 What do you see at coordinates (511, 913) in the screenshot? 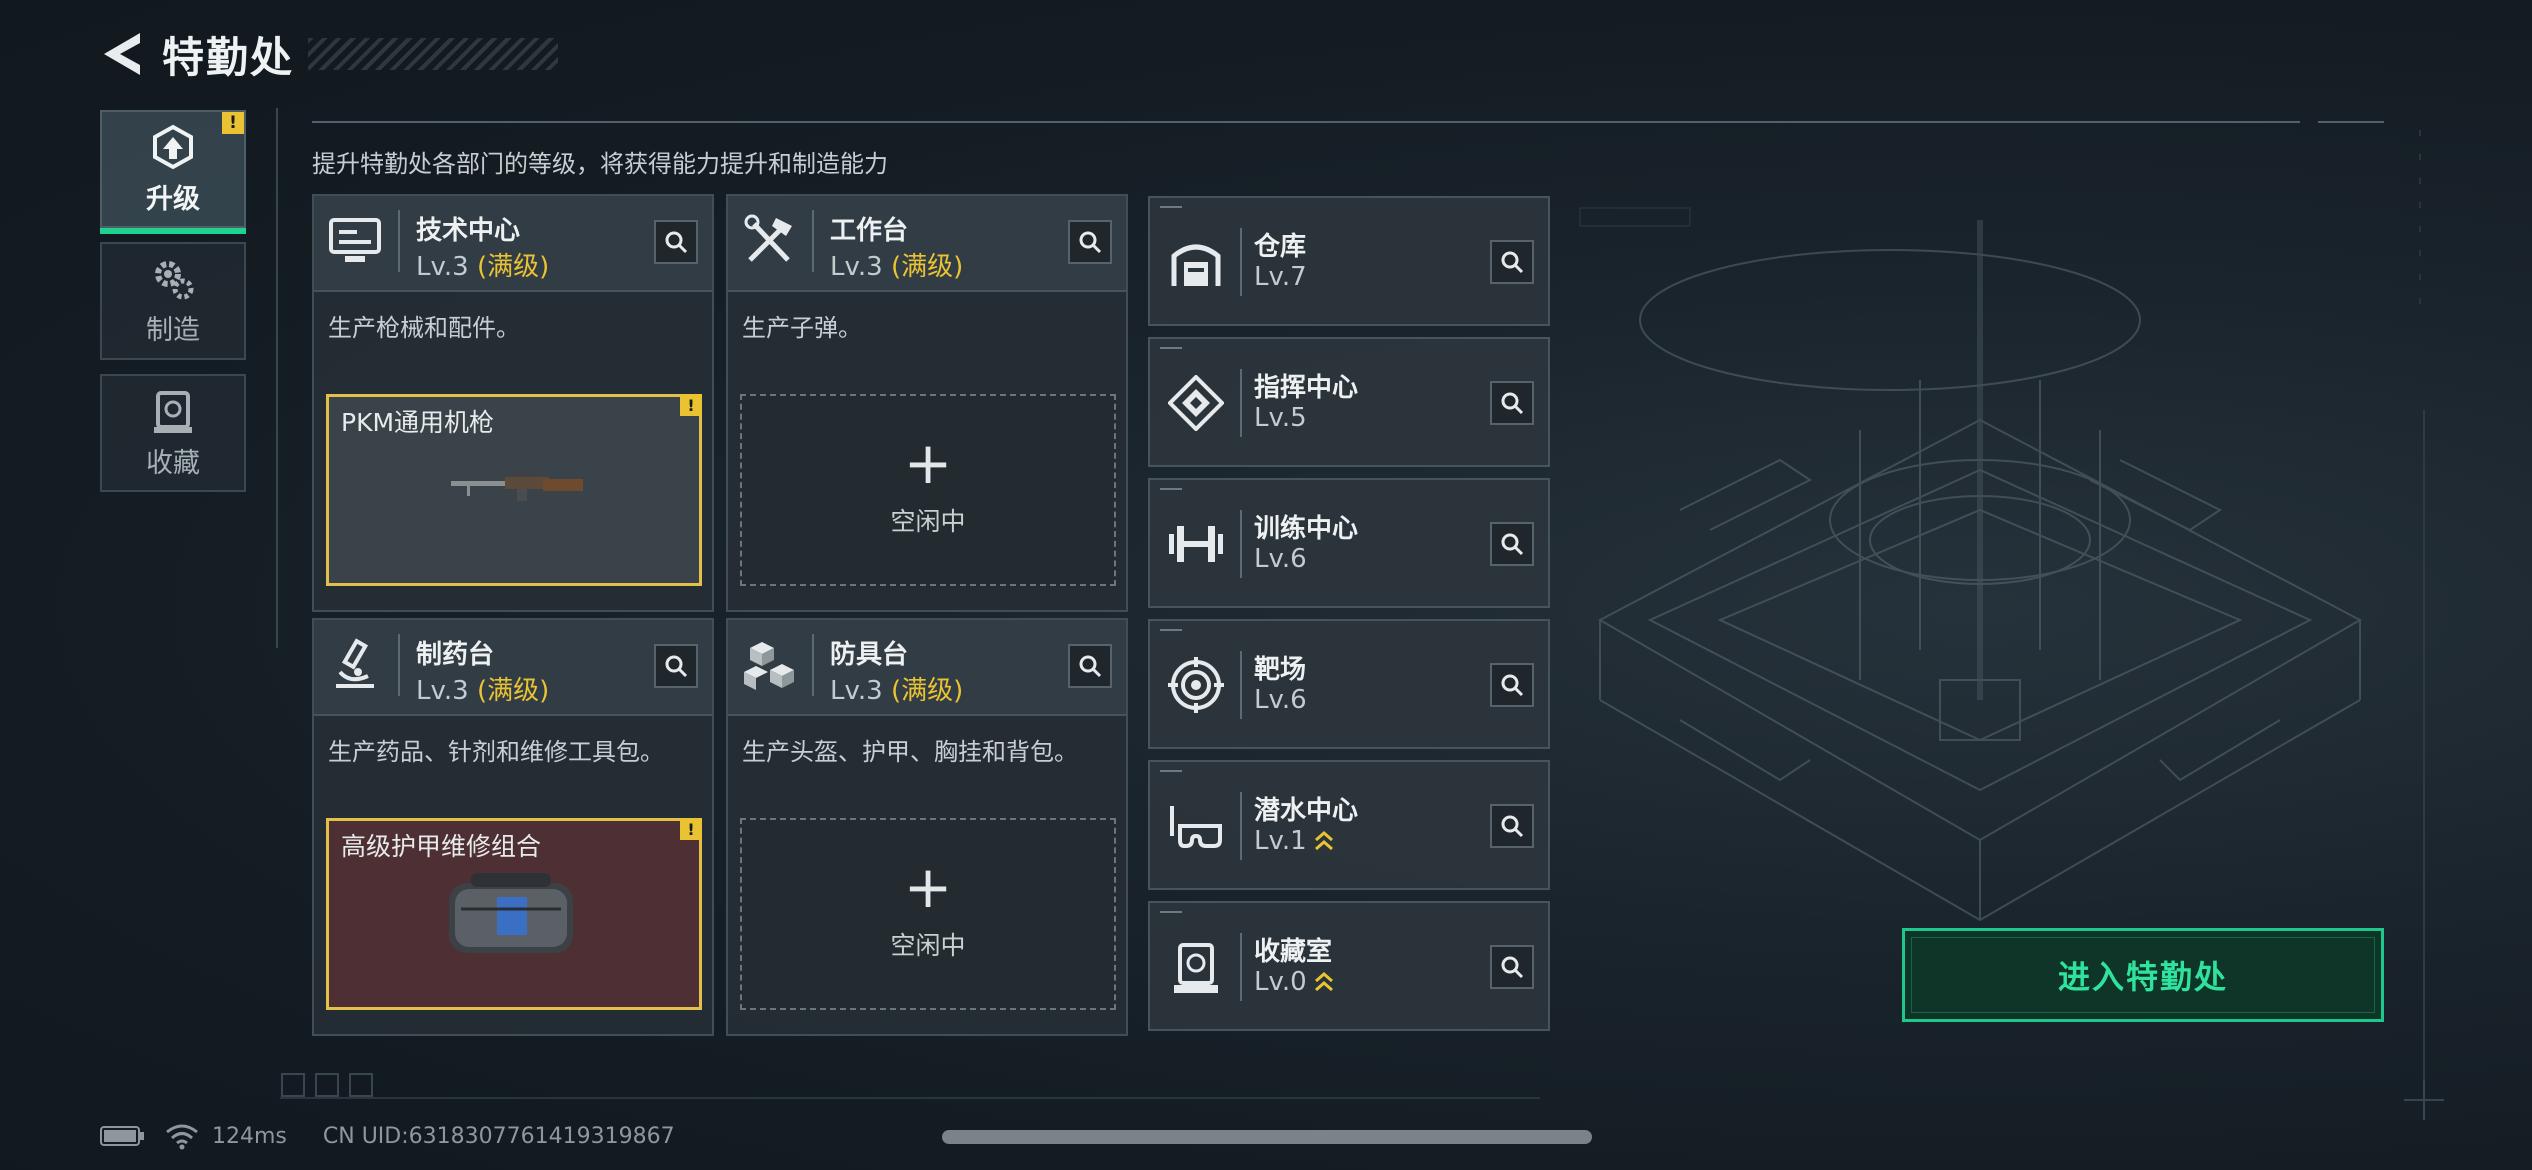
I see `armor-repair-kit-image` at bounding box center [511, 913].